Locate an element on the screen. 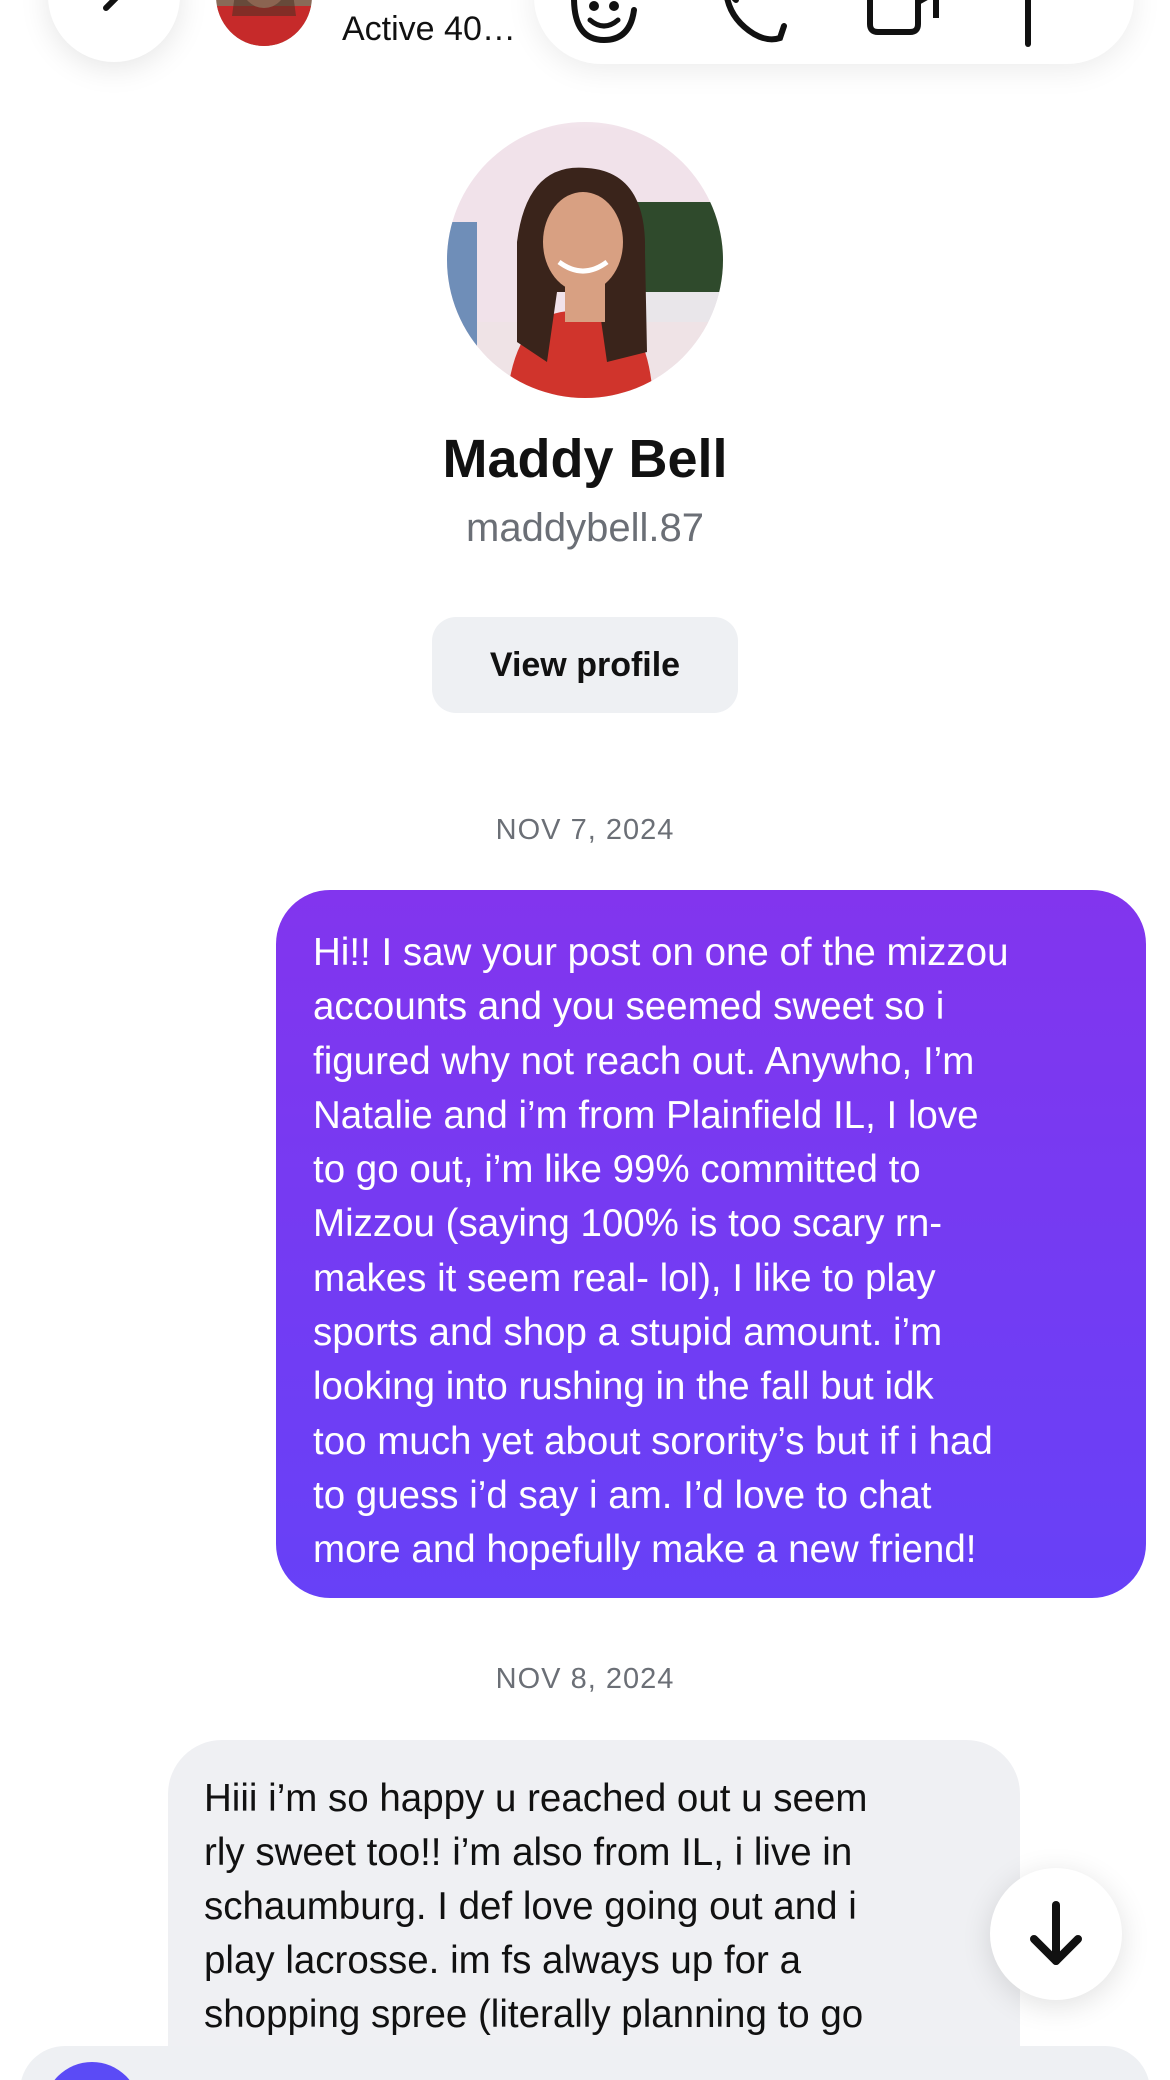 This screenshot has width=1170, height=2080. arrow-down-icon is located at coordinates (1056, 1933).